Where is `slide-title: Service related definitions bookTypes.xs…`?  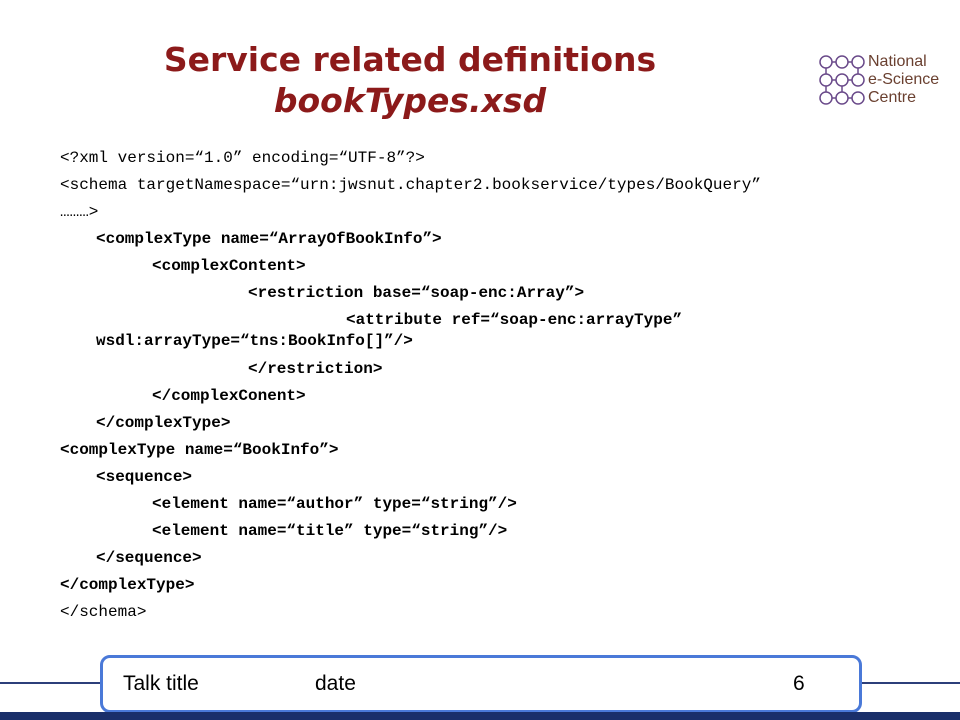
slide-title: Service related definitions bookTypes.xs… is located at coordinates (410, 81).